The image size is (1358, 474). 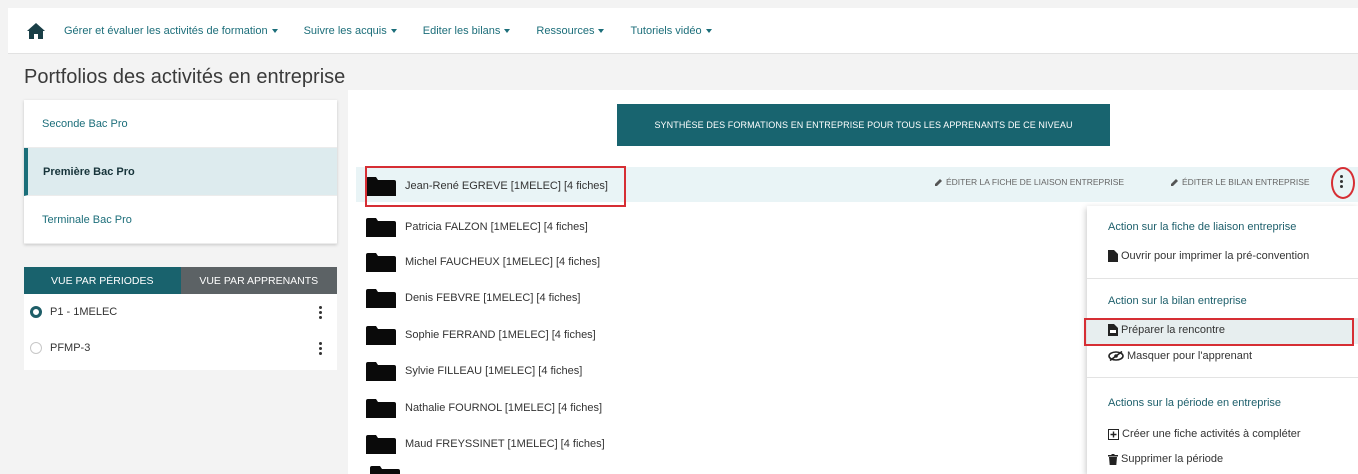 What do you see at coordinates (504, 408) in the screenshot?
I see `learner-name: Nathalie FOURNOL [1MELEC] [4 fiches]` at bounding box center [504, 408].